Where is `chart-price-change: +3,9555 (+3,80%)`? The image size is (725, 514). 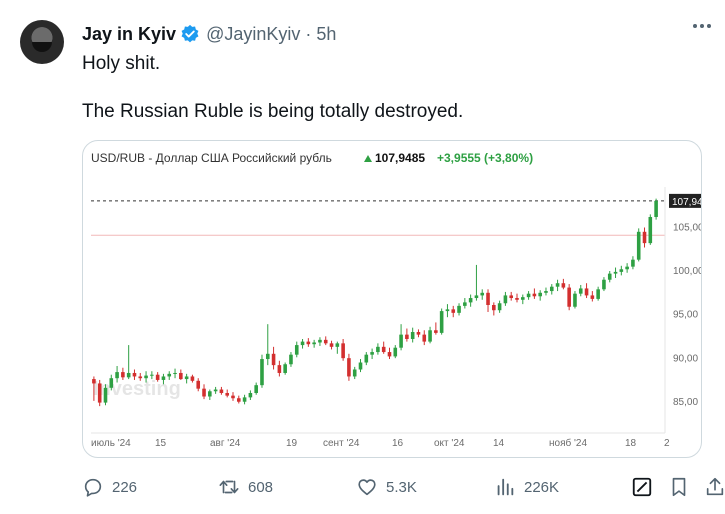 chart-price-change: +3,9555 (+3,80%) is located at coordinates (485, 158).